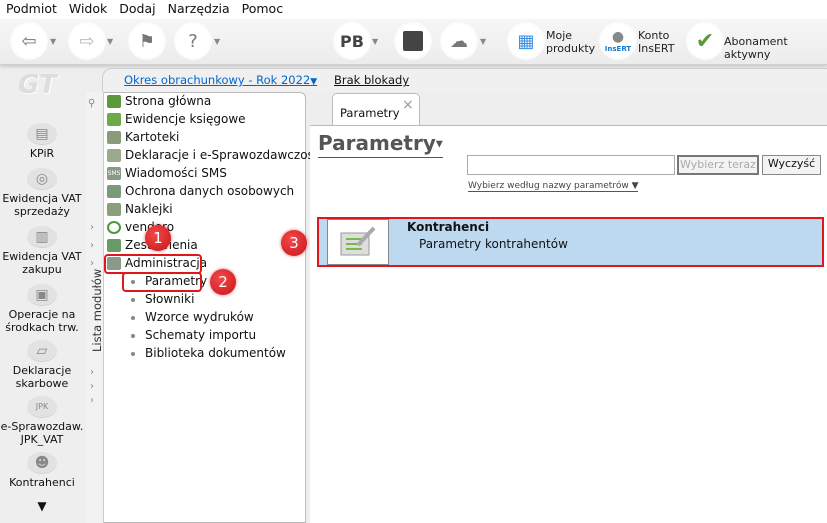 The height and width of the screenshot is (523, 827). I want to click on konto-insert-button: Konto InsERT, so click(656, 42).